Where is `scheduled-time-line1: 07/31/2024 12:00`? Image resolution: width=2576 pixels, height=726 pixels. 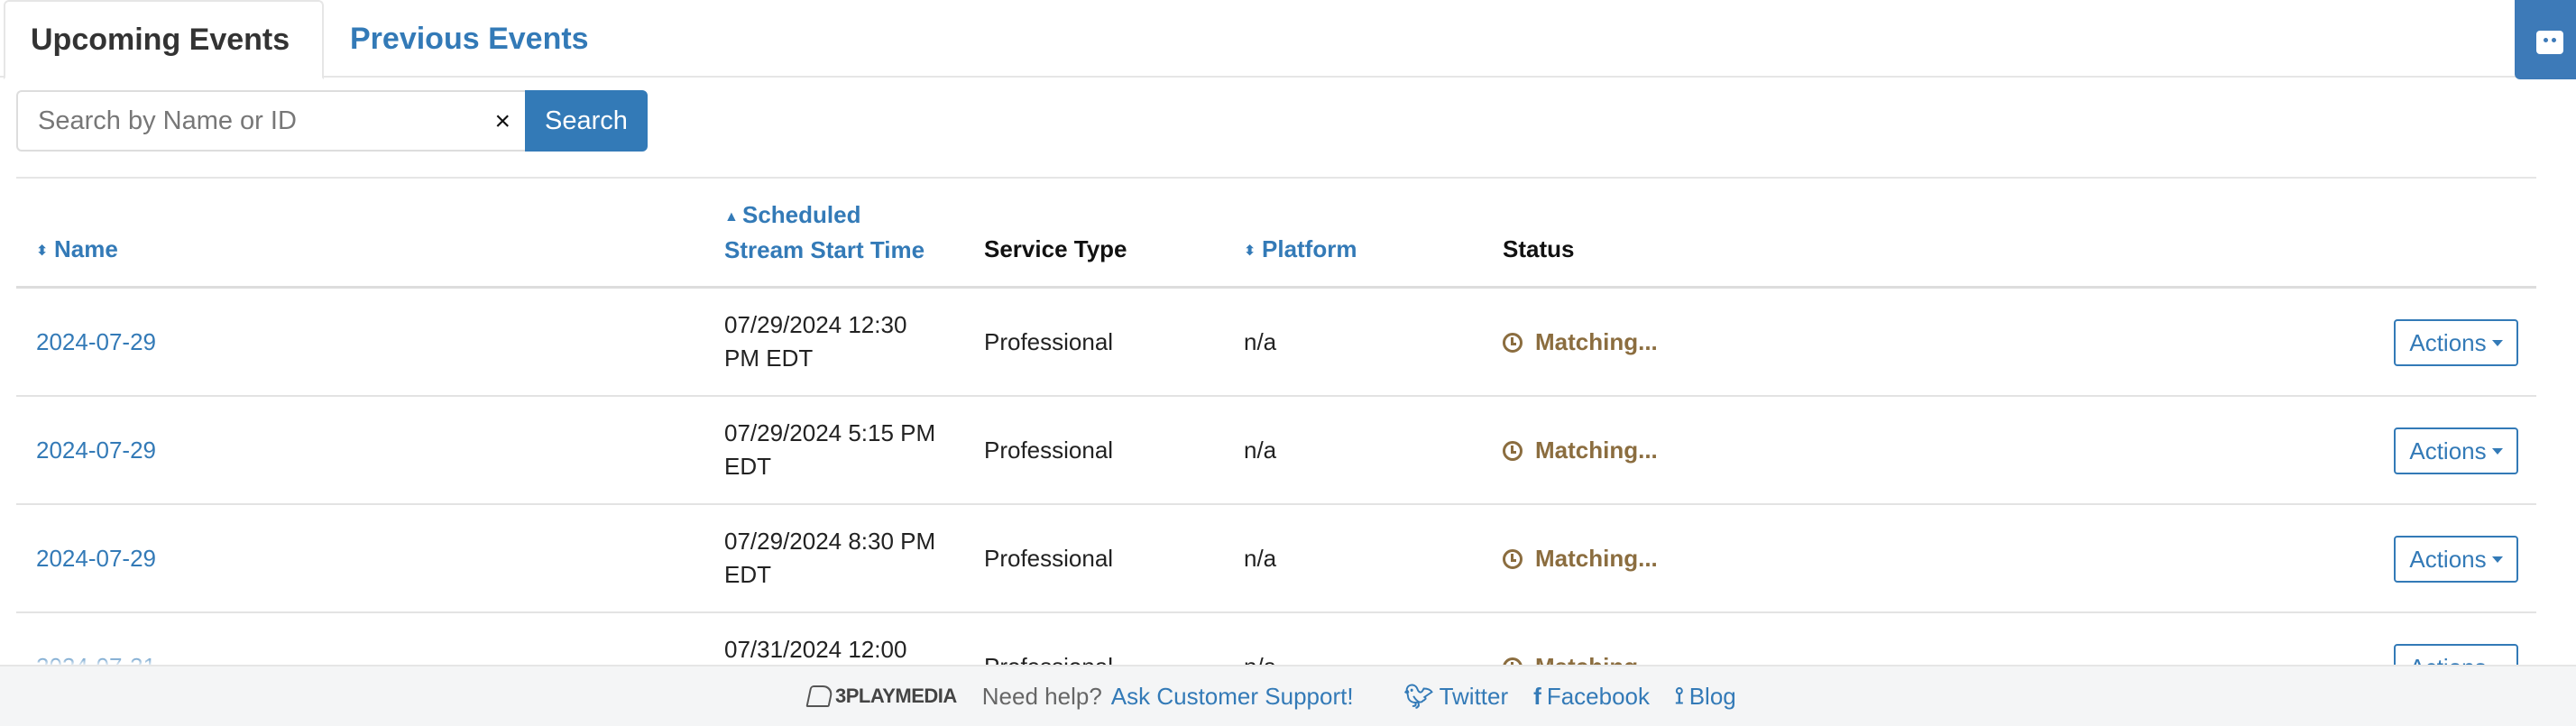 scheduled-time-line1: 07/31/2024 12:00 is located at coordinates (815, 649).